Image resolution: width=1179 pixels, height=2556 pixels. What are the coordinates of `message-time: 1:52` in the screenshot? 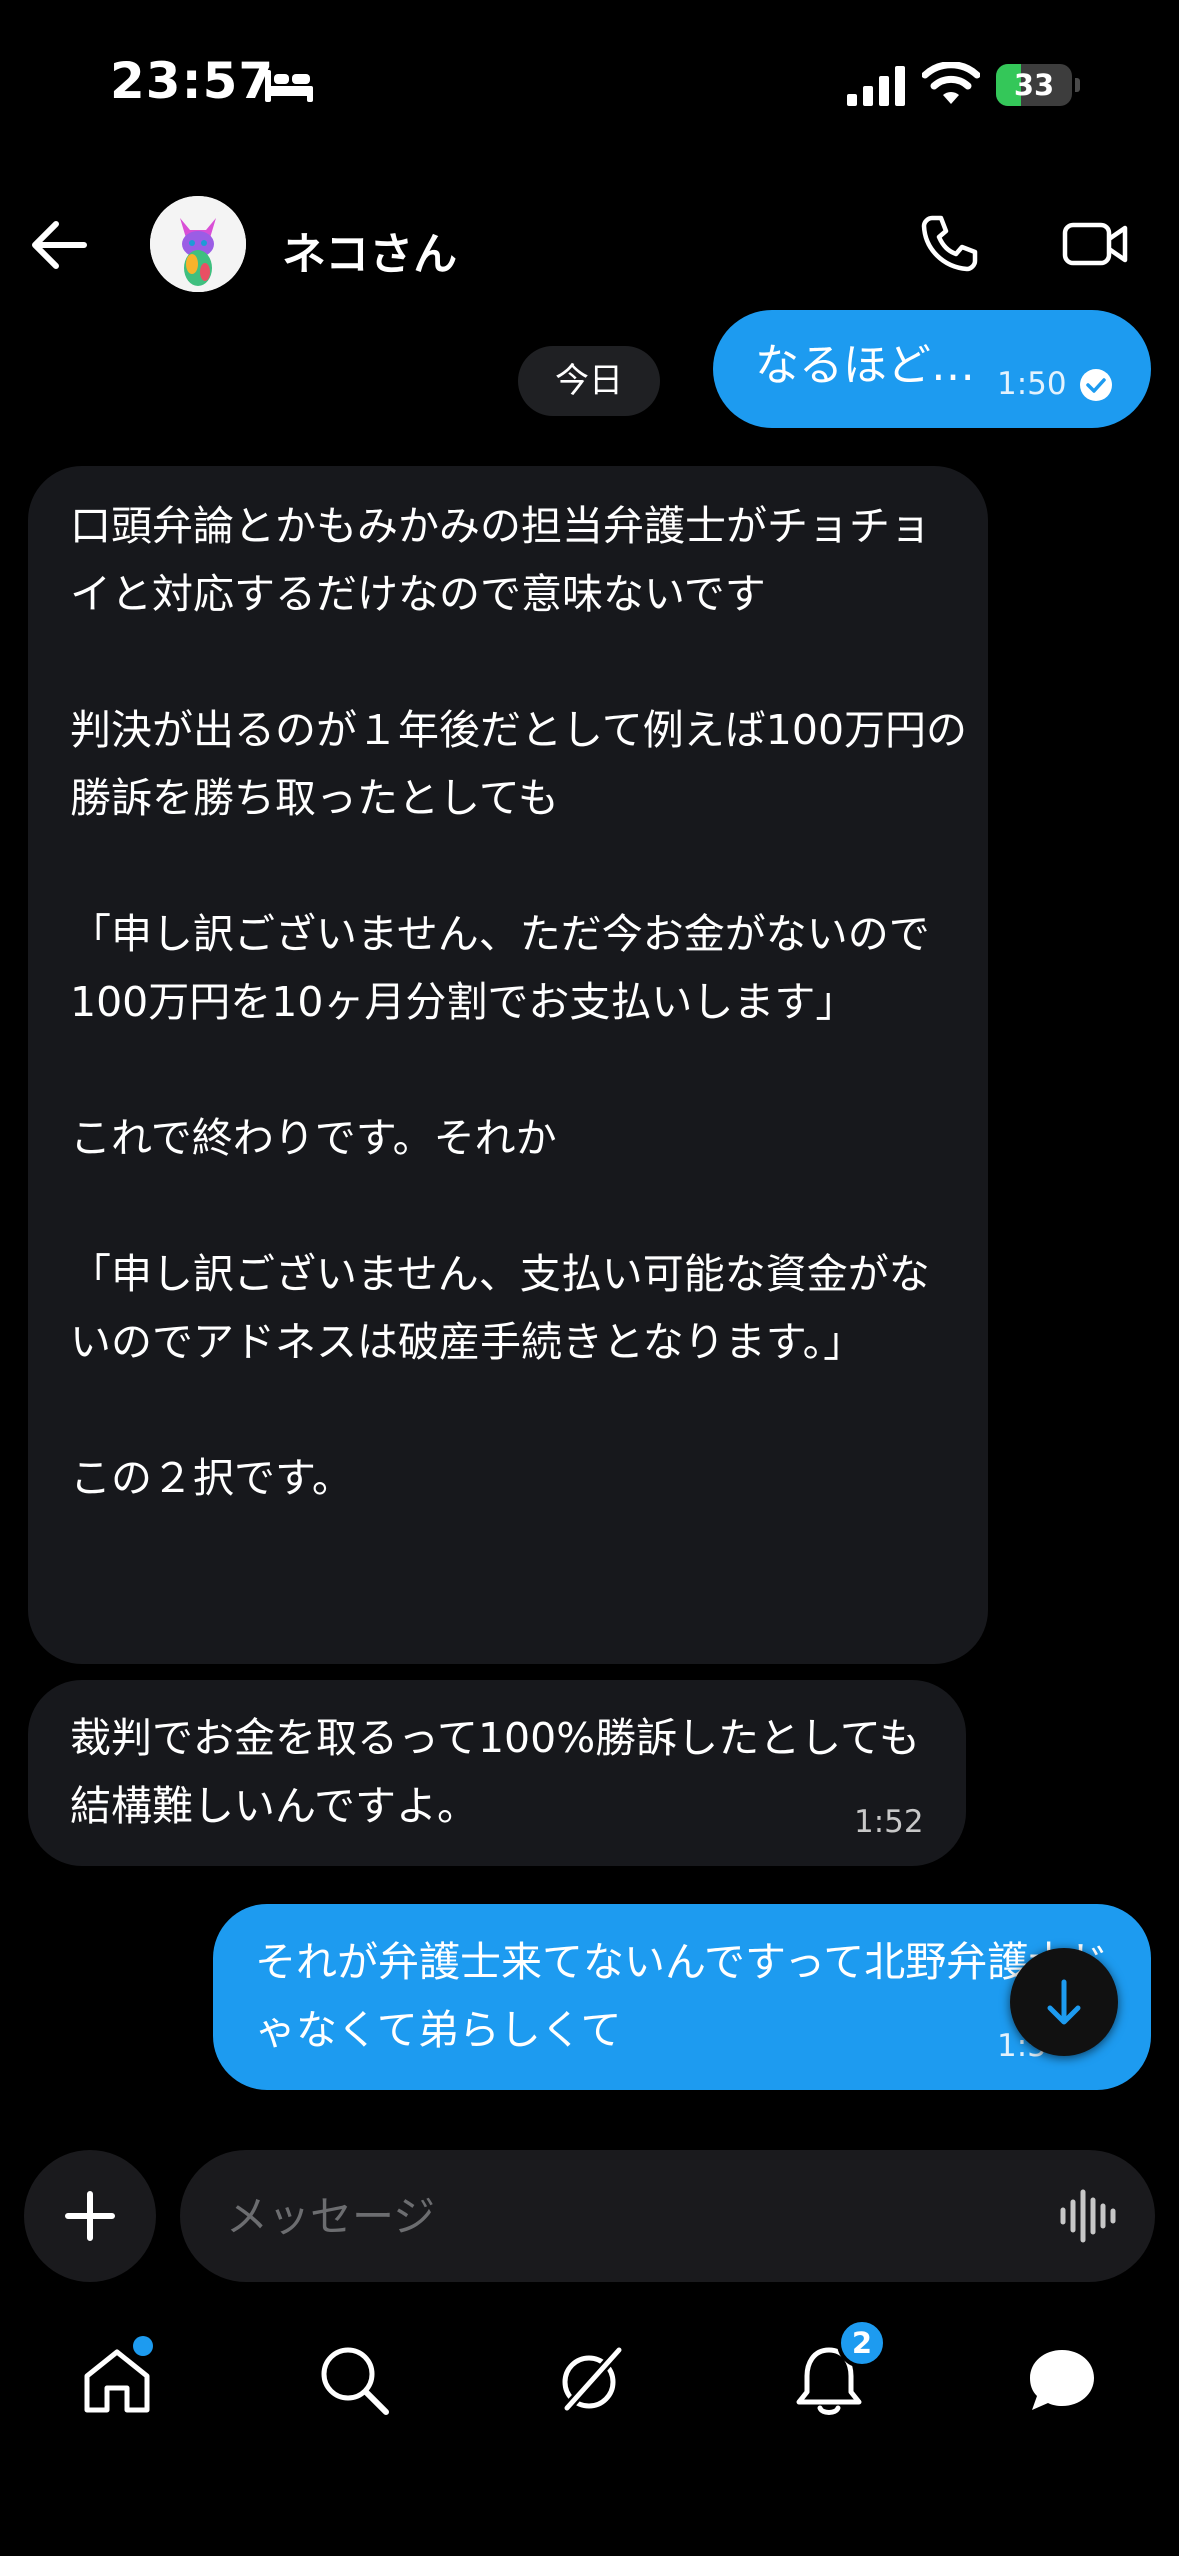 It's located at (889, 1822).